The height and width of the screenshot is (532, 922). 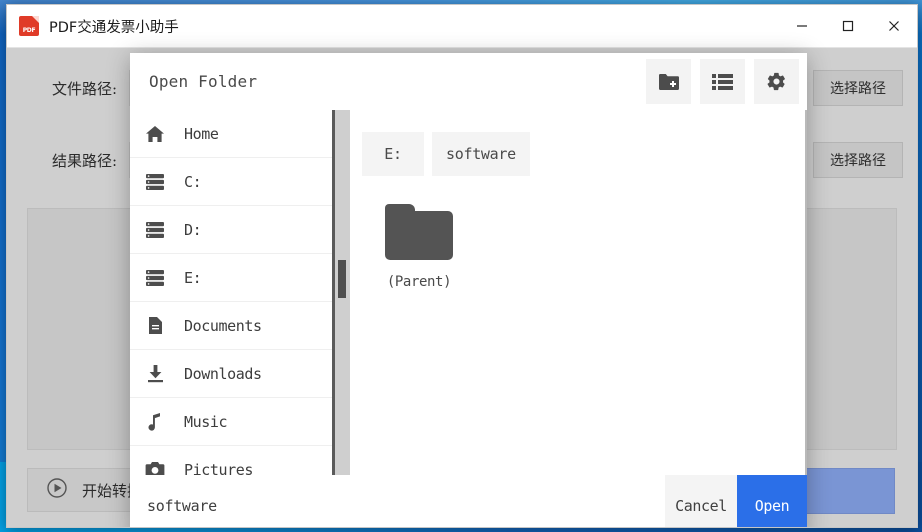 I want to click on sidebar-item-documents: Documents, so click(x=231, y=326).